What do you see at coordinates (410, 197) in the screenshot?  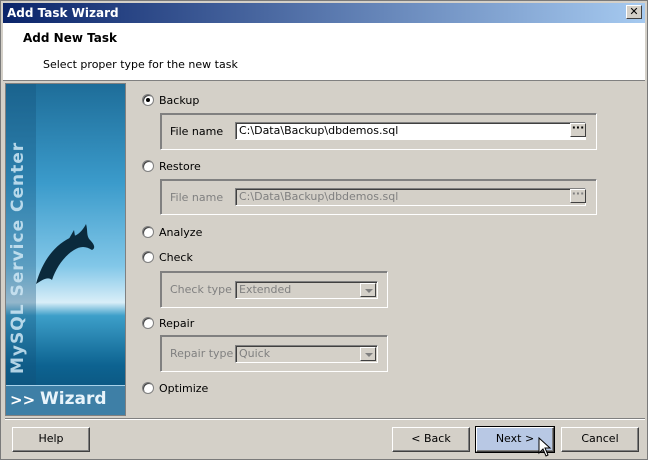 I see `restore-file-input: C:\Data\Backup\dbdemos.sql` at bounding box center [410, 197].